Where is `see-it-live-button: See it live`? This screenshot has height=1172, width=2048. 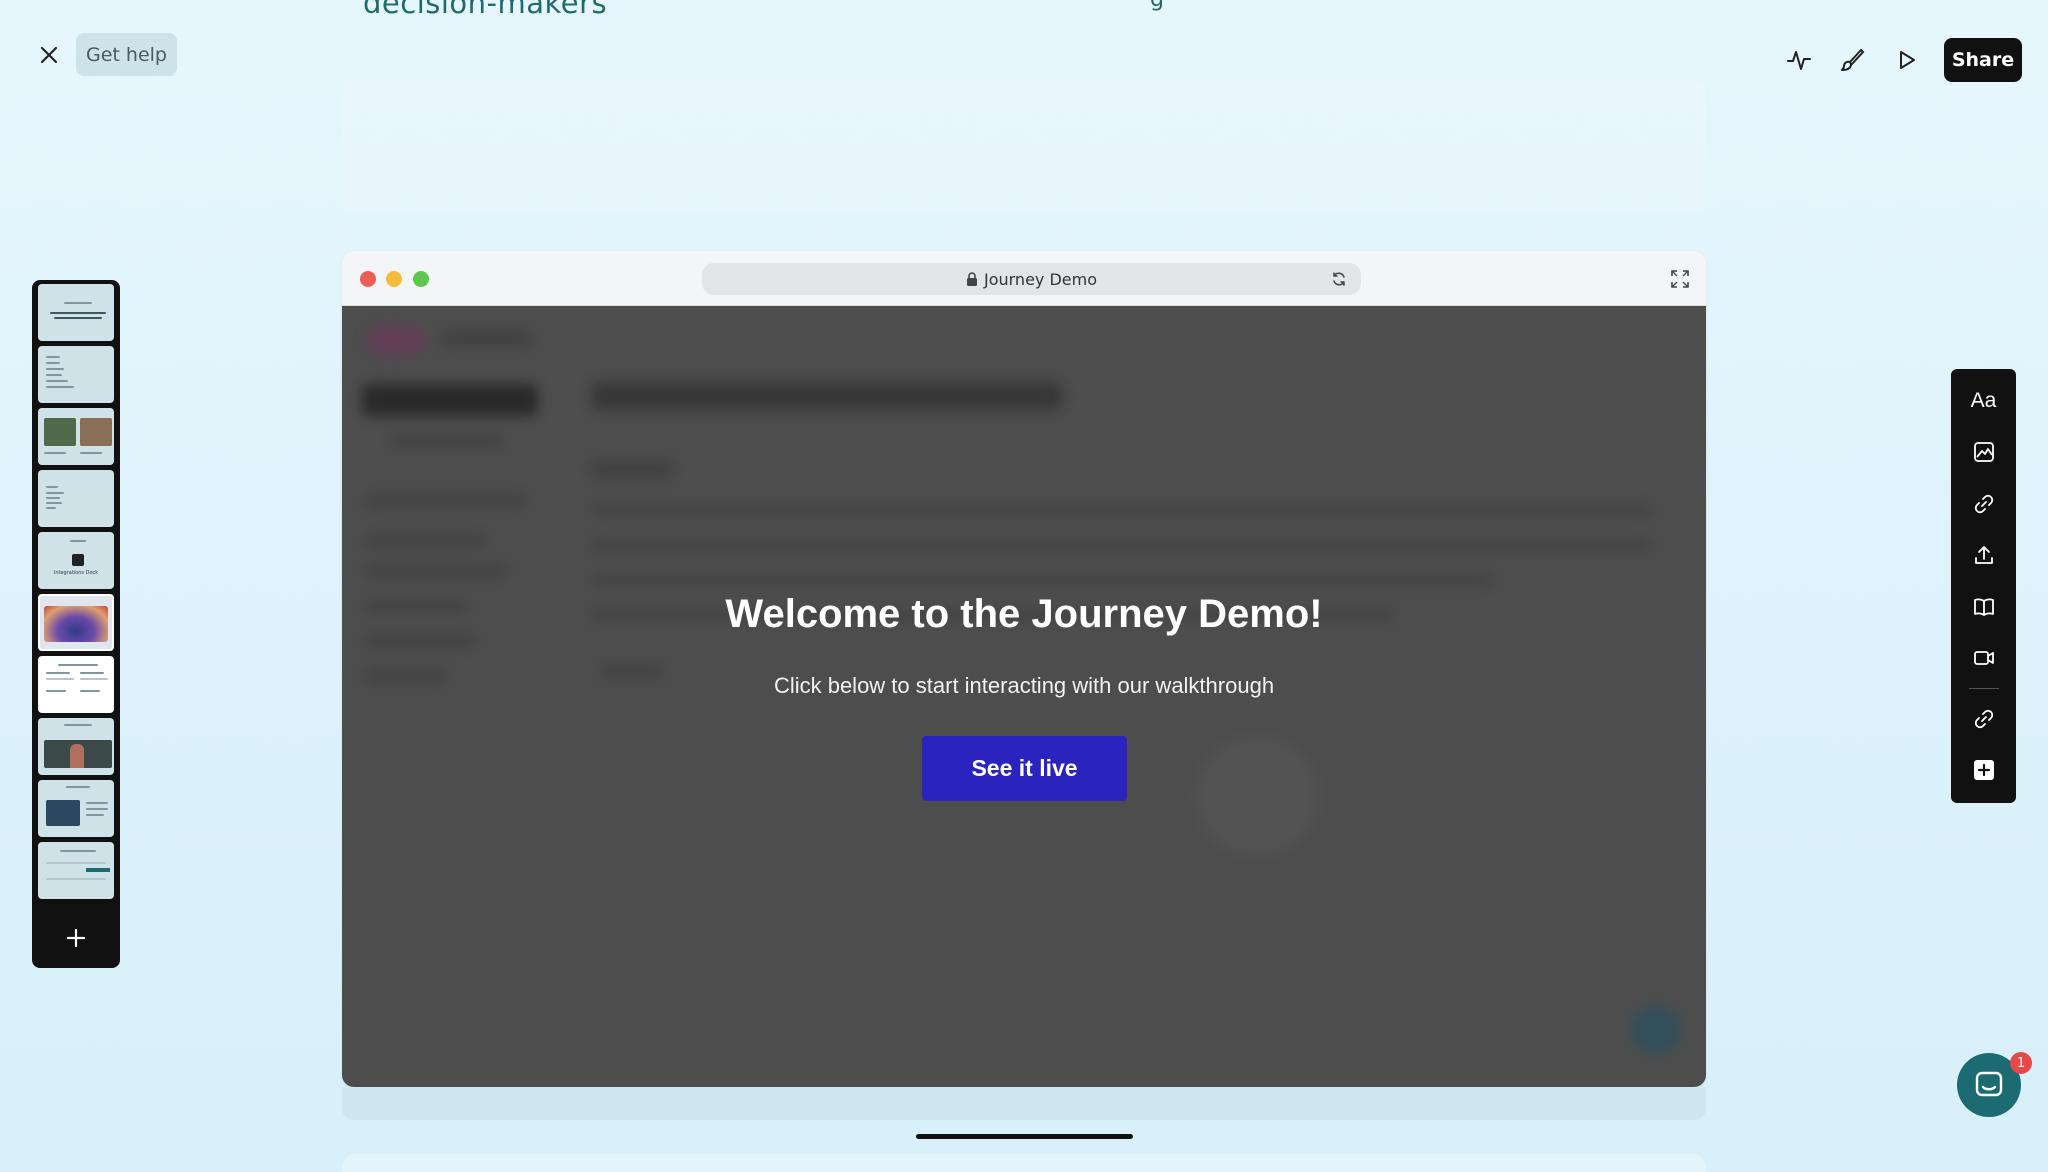 see-it-live-button: See it live is located at coordinates (1024, 768).